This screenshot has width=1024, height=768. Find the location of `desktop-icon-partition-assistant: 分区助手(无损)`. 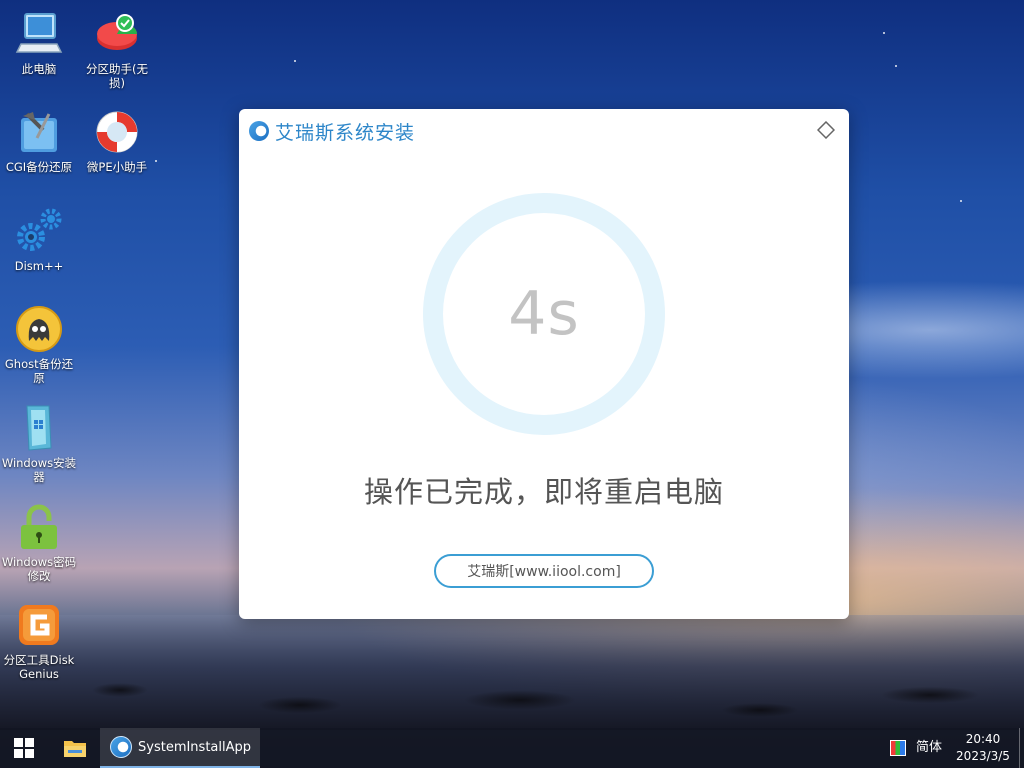

desktop-icon-partition-assistant: 分区助手(无损) is located at coordinates (117, 50).